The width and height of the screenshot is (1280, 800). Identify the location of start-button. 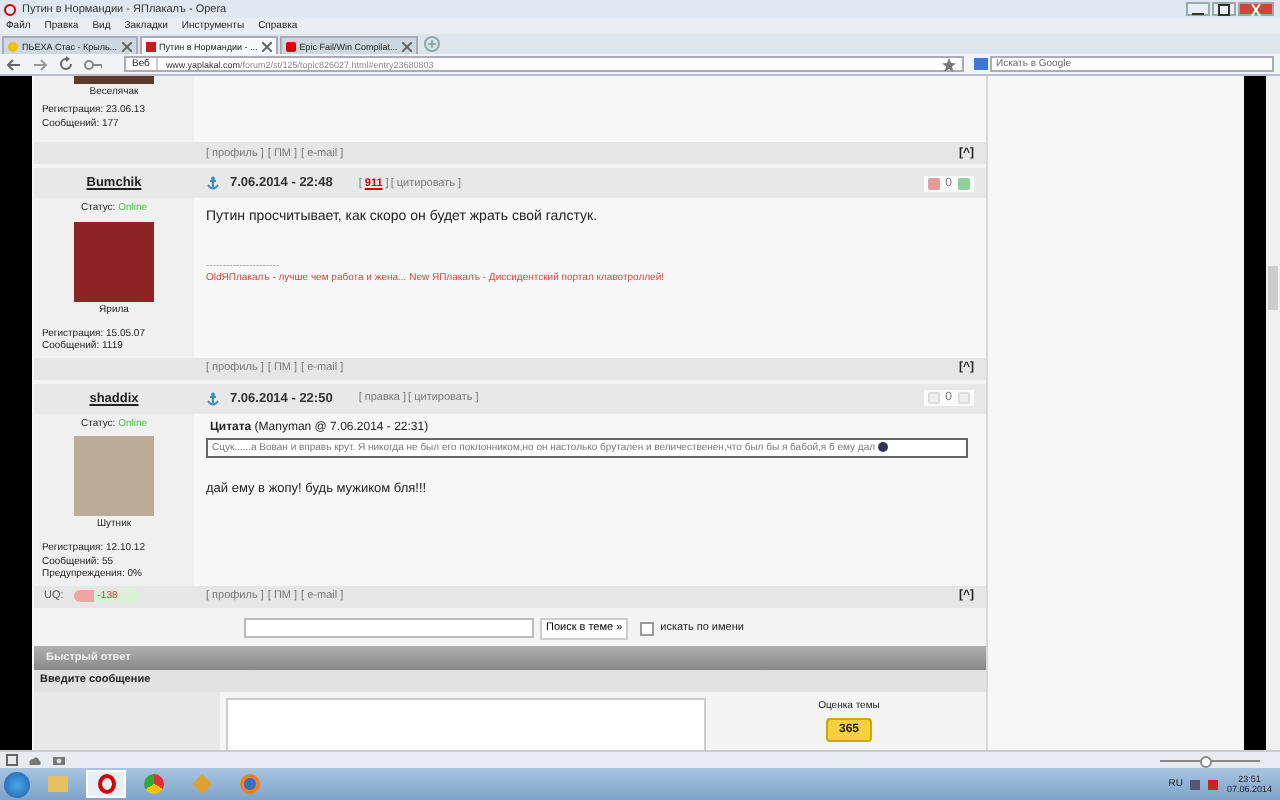
(17, 784).